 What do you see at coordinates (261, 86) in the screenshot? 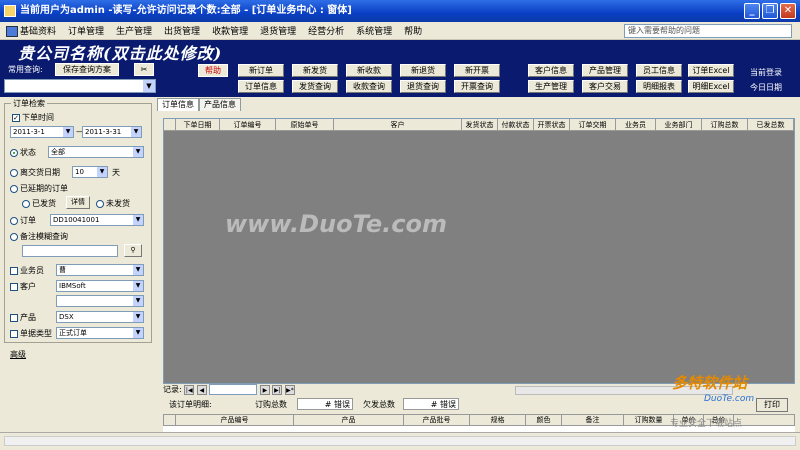
I see `order-info-button: 订单信息` at bounding box center [261, 86].